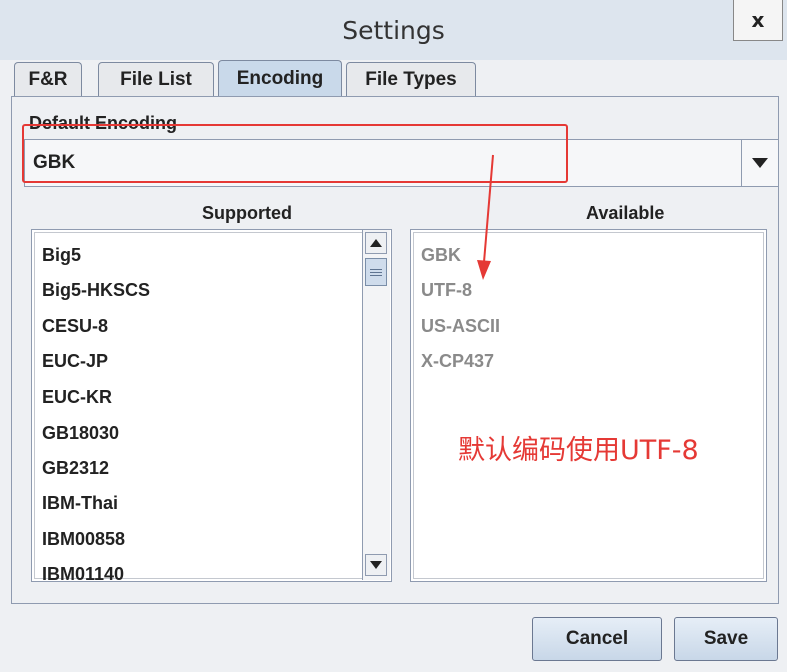 The image size is (787, 672). Describe the element at coordinates (485, 217) in the screenshot. I see `annotation-arrow` at that location.